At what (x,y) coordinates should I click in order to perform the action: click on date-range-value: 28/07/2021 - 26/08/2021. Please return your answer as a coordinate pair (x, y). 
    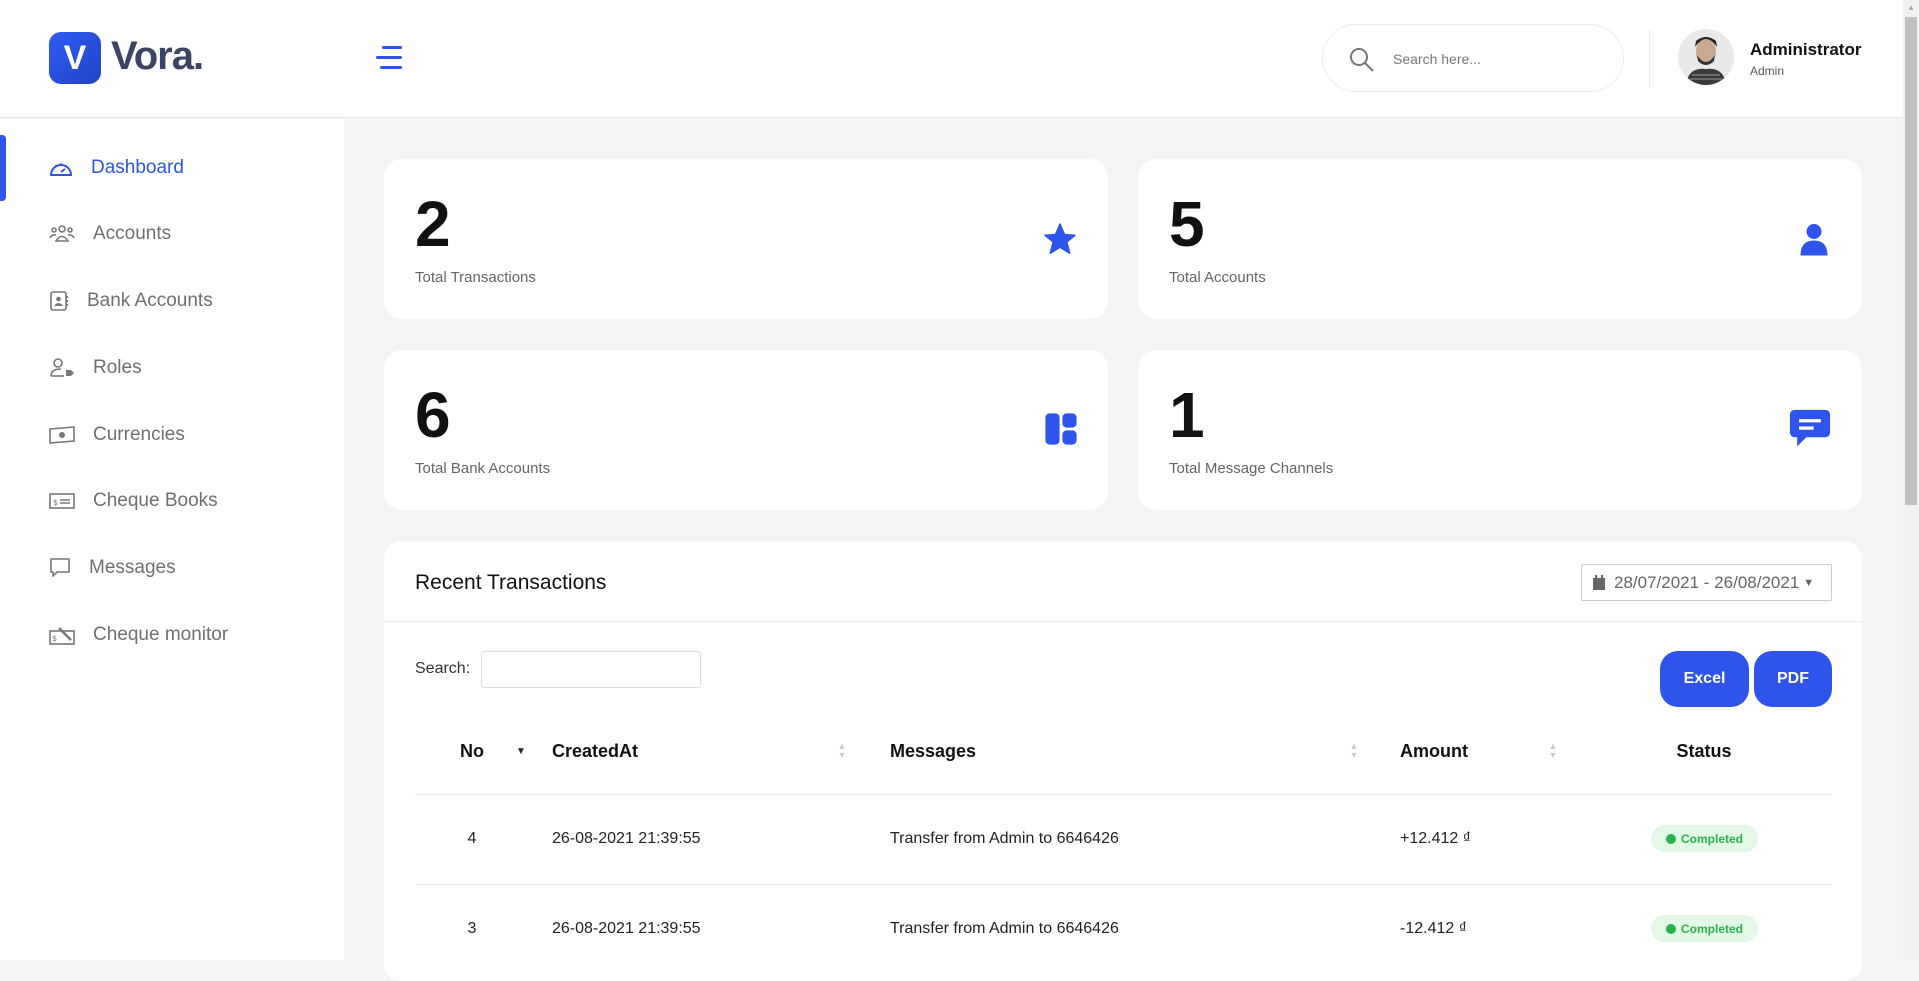
    Looking at the image, I should click on (1707, 582).